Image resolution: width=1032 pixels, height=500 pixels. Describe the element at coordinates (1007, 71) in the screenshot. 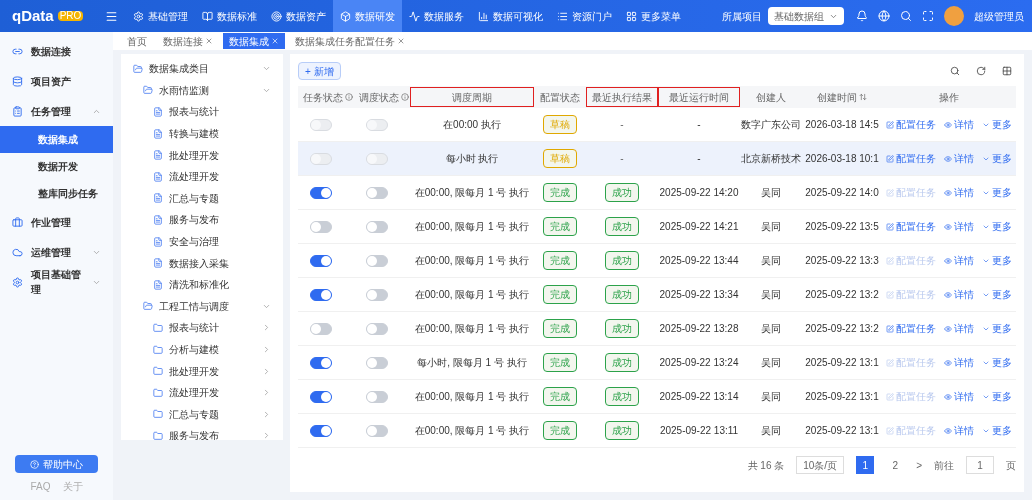

I see `grid-icon` at that location.